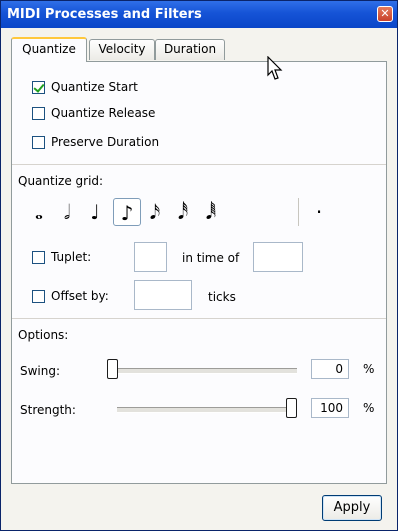 The height and width of the screenshot is (531, 398). What do you see at coordinates (40, 371) in the screenshot?
I see `swing-label: Swing:` at bounding box center [40, 371].